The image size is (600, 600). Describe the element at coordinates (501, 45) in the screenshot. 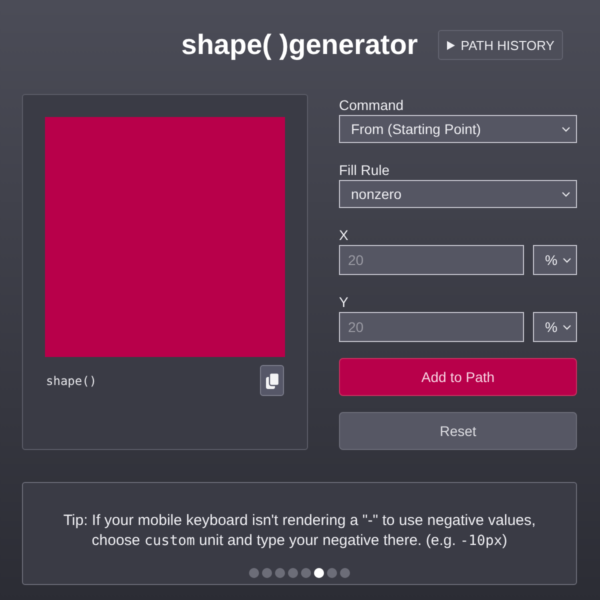

I see `path-history-button: PATH HISTORY` at that location.